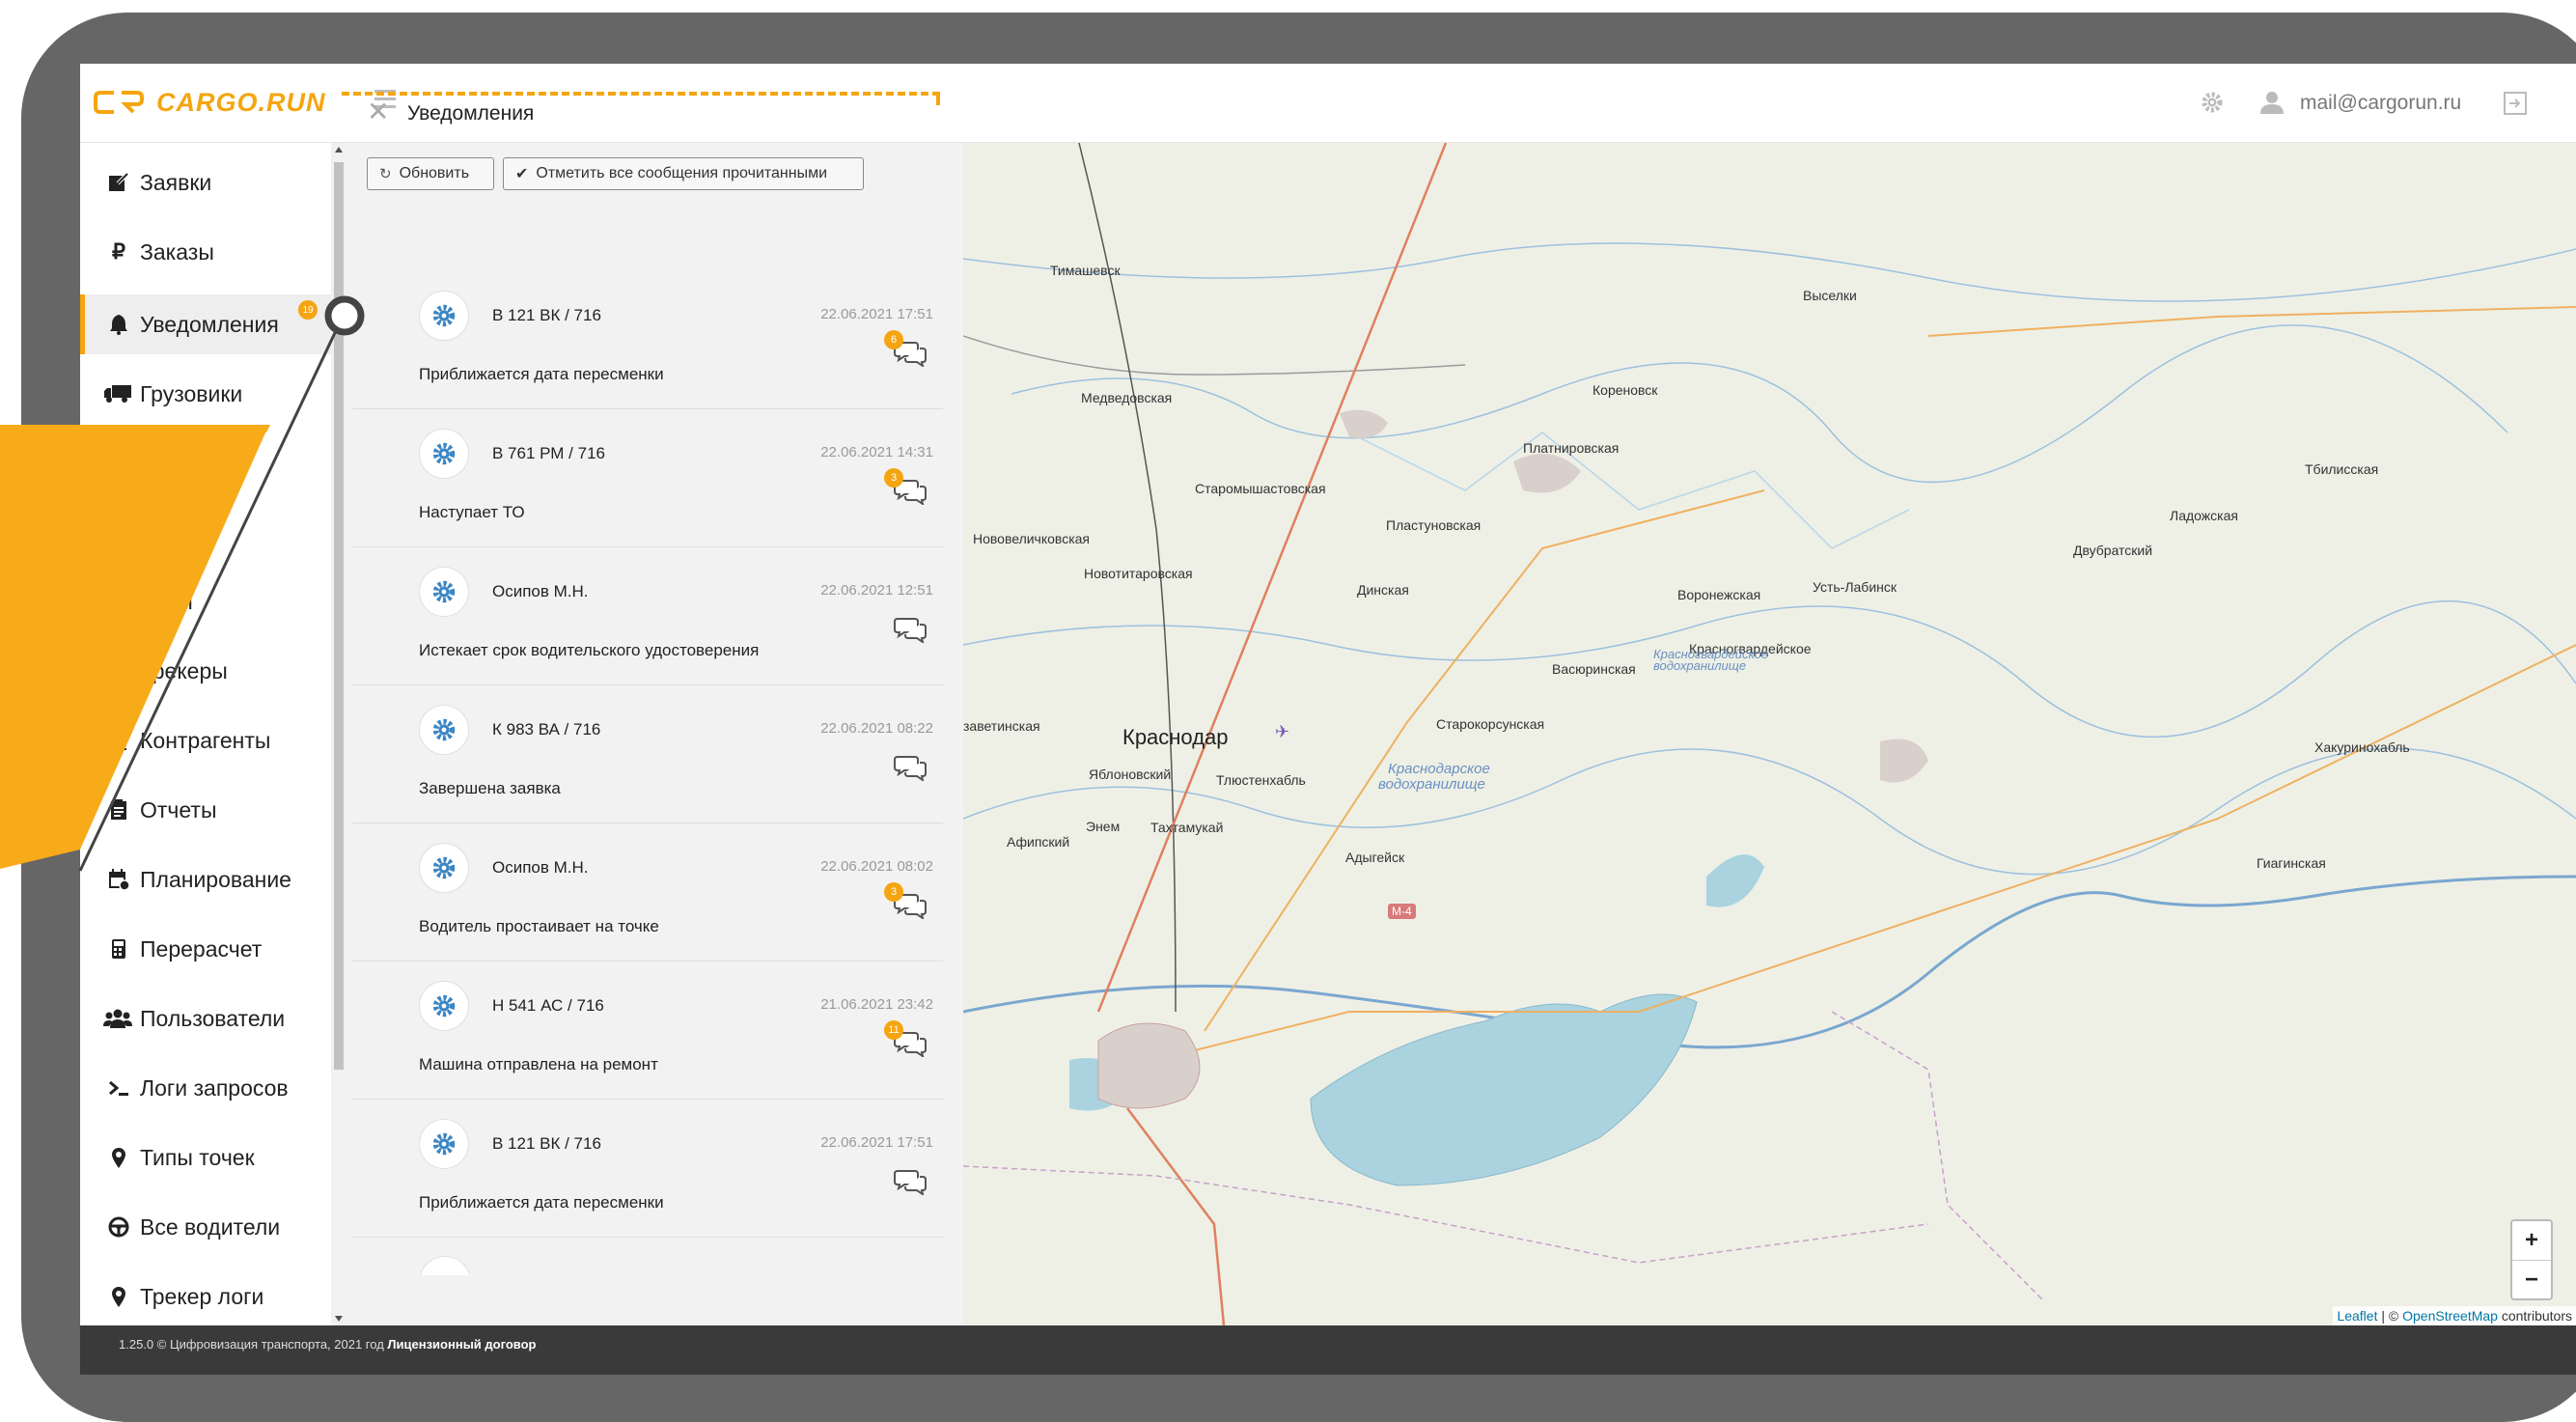 The width and height of the screenshot is (2576, 1422). What do you see at coordinates (117, 393) in the screenshot?
I see `truck-icon` at bounding box center [117, 393].